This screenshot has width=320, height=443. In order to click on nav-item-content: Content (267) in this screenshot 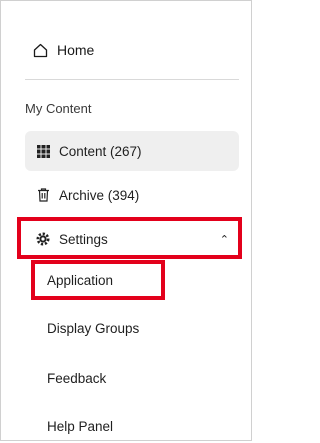, I will do `click(132, 151)`.